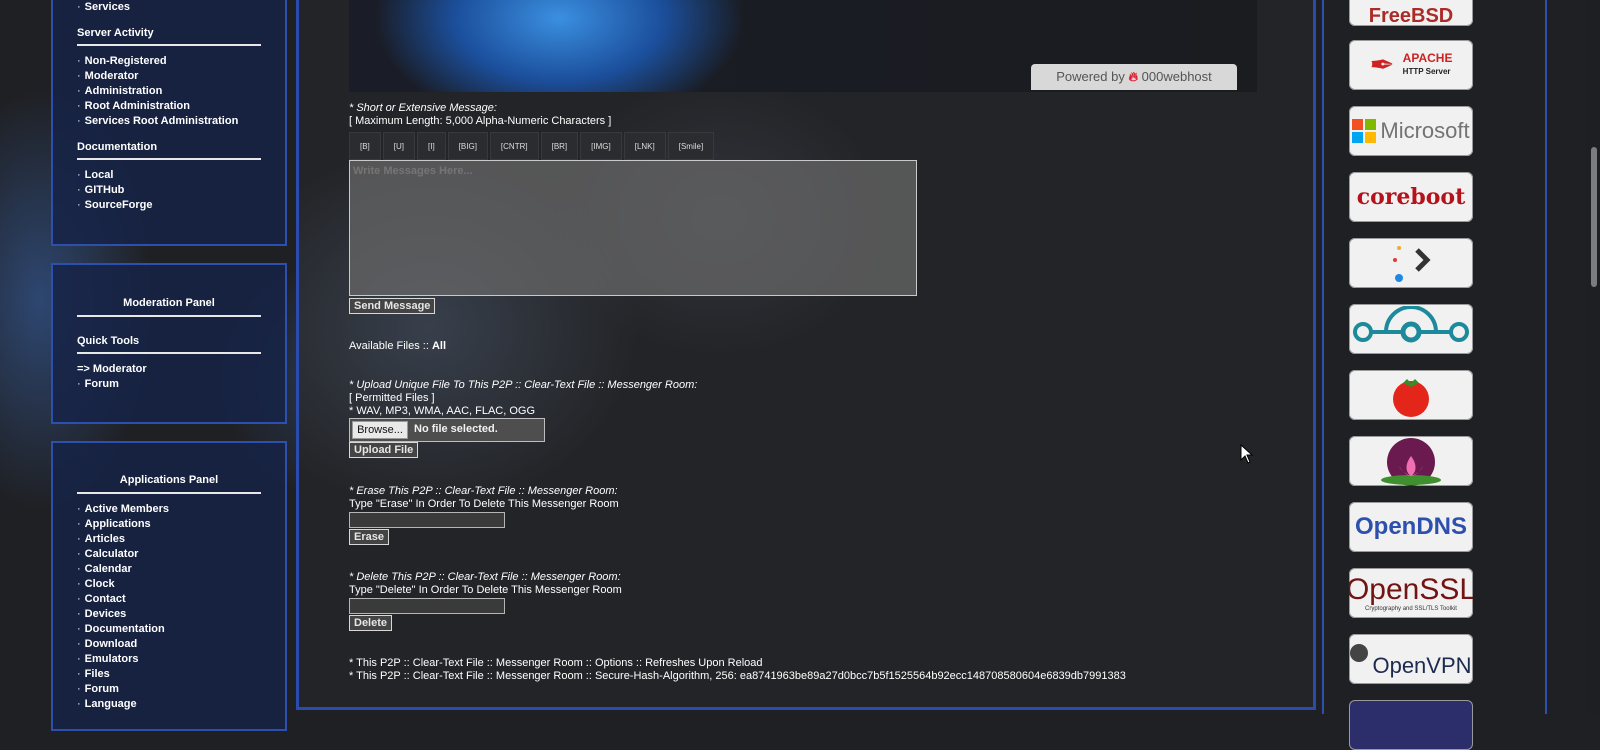 This screenshot has height=750, width=1600. What do you see at coordinates (181, 584) in the screenshot?
I see `app-item-clock: · Clock` at bounding box center [181, 584].